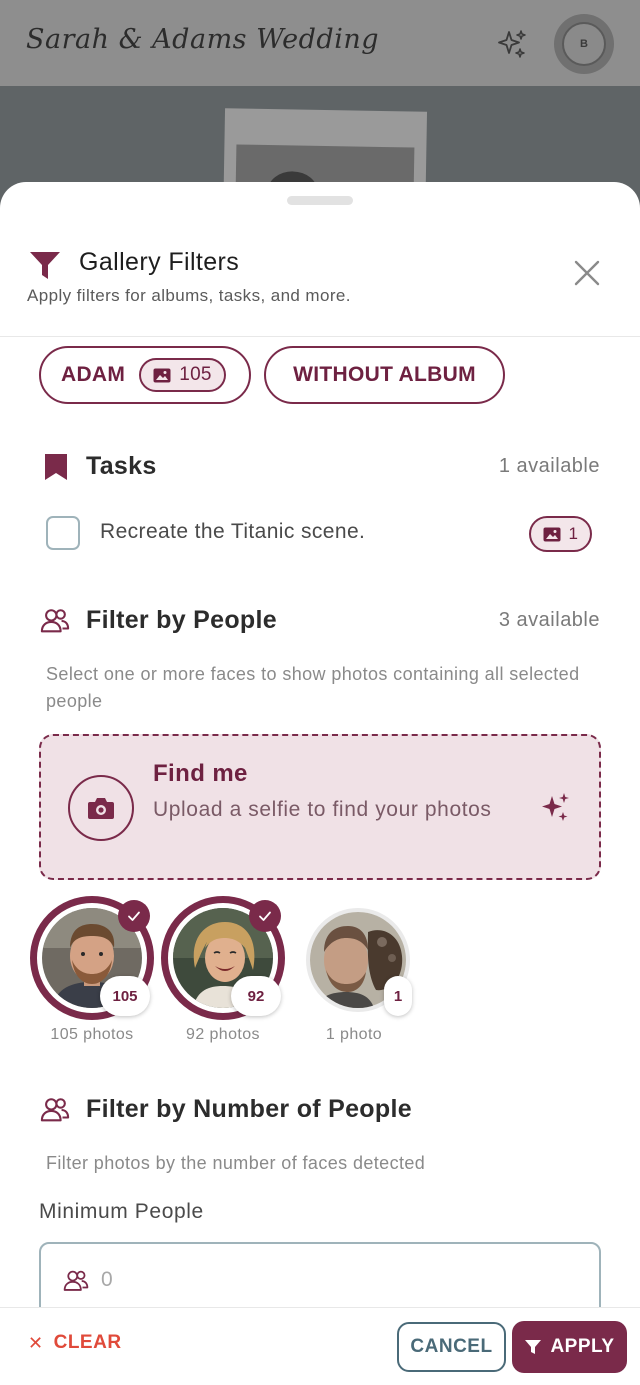 The width and height of the screenshot is (640, 1385). What do you see at coordinates (36, 1342) in the screenshot?
I see `close-icon: ✕` at bounding box center [36, 1342].